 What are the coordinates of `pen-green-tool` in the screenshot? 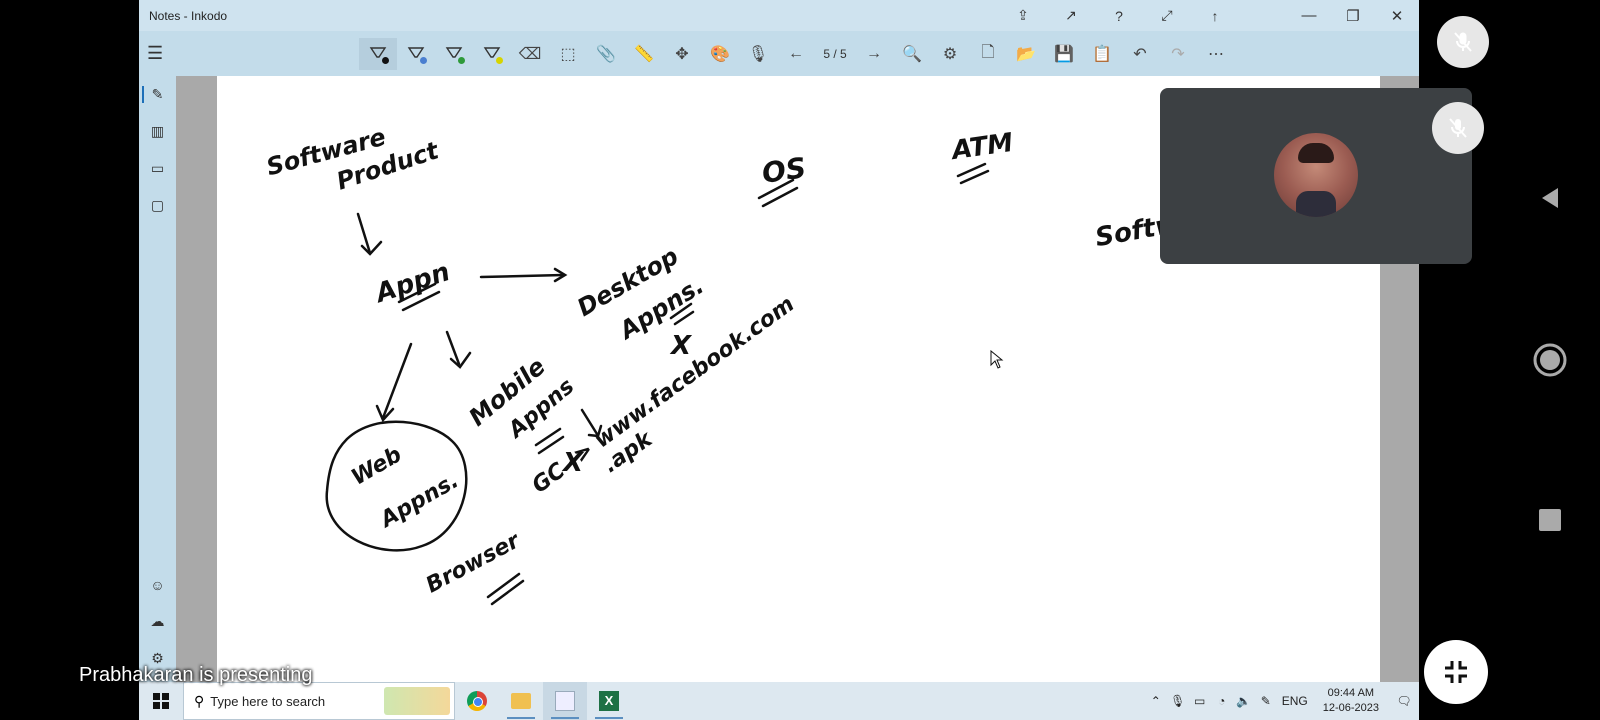 It's located at (454, 54).